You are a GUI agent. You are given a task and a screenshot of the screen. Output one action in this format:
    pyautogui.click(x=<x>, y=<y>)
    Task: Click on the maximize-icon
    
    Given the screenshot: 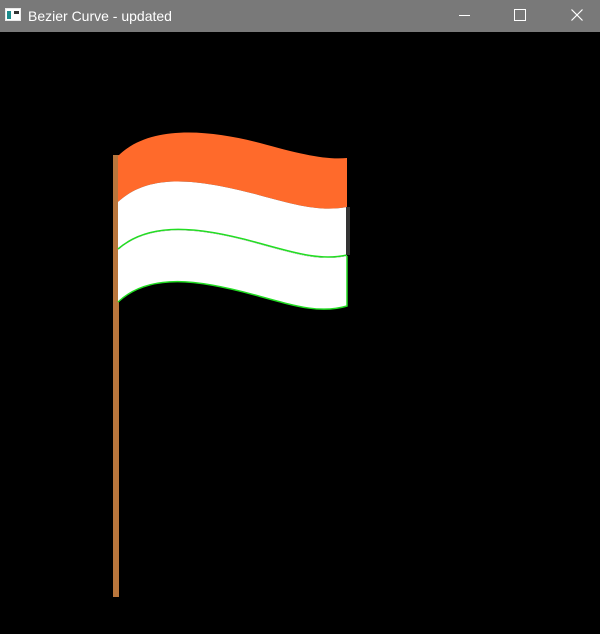 What is the action you would take?
    pyautogui.click(x=520, y=15)
    